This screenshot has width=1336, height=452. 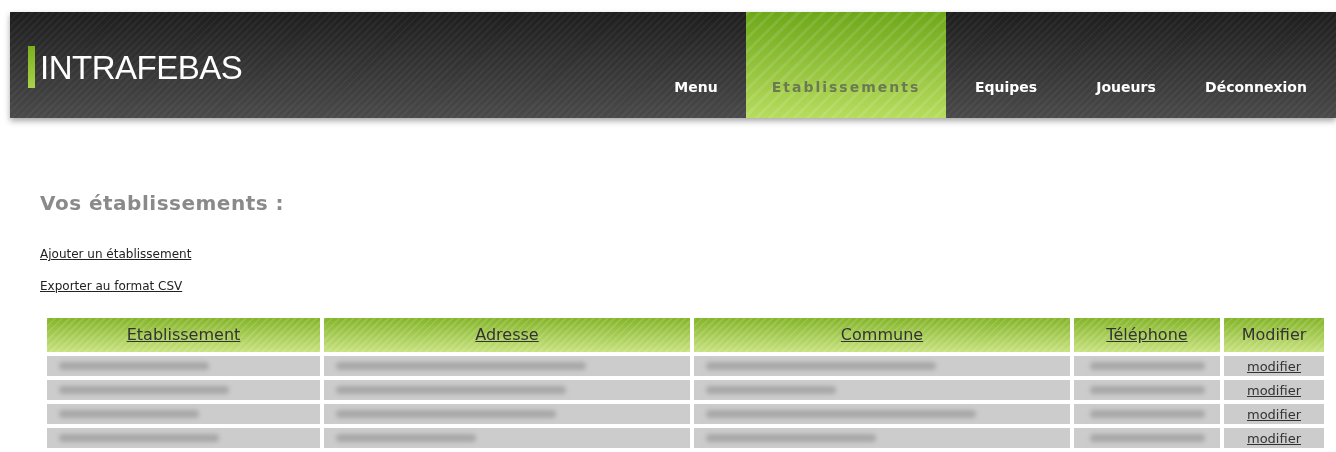 I want to click on text-link: Ajouter un établissement, so click(x=116, y=254).